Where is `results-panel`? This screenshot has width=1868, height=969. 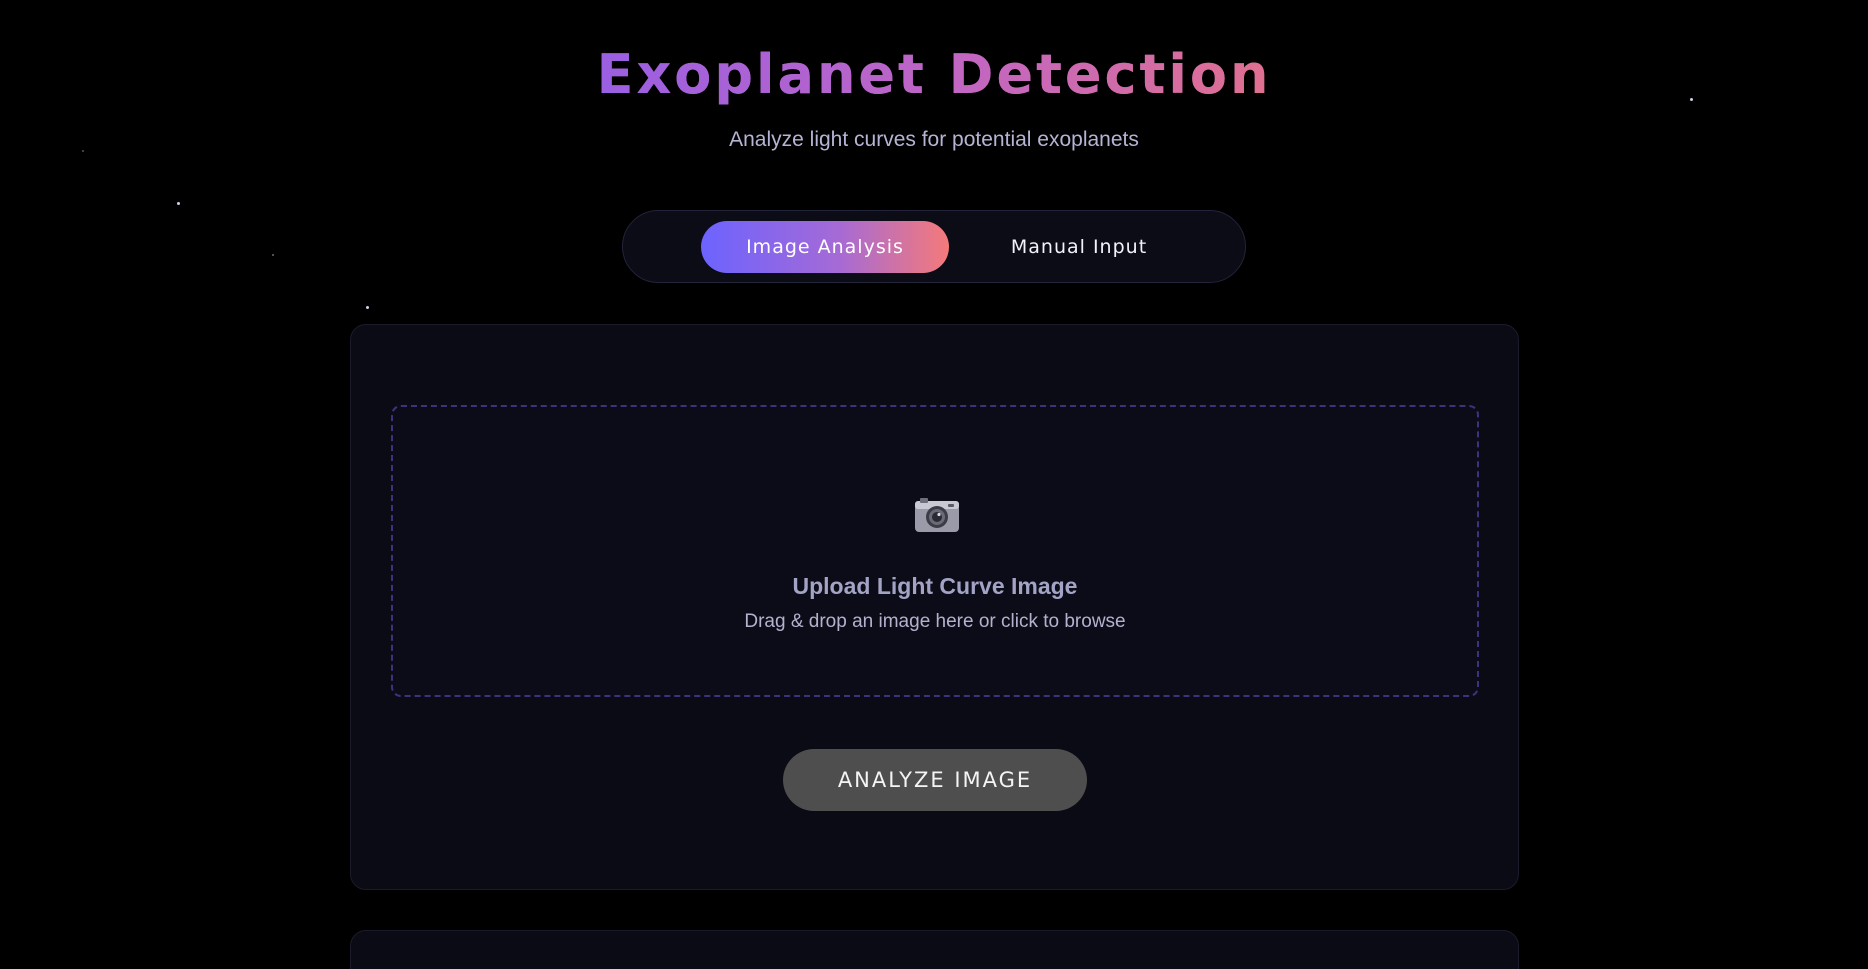 results-panel is located at coordinates (934, 949).